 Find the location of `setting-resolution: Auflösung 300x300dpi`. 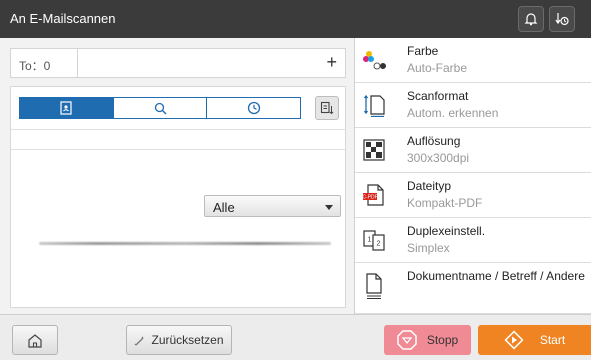

setting-resolution: Auflösung 300x300dpi is located at coordinates (473, 150).